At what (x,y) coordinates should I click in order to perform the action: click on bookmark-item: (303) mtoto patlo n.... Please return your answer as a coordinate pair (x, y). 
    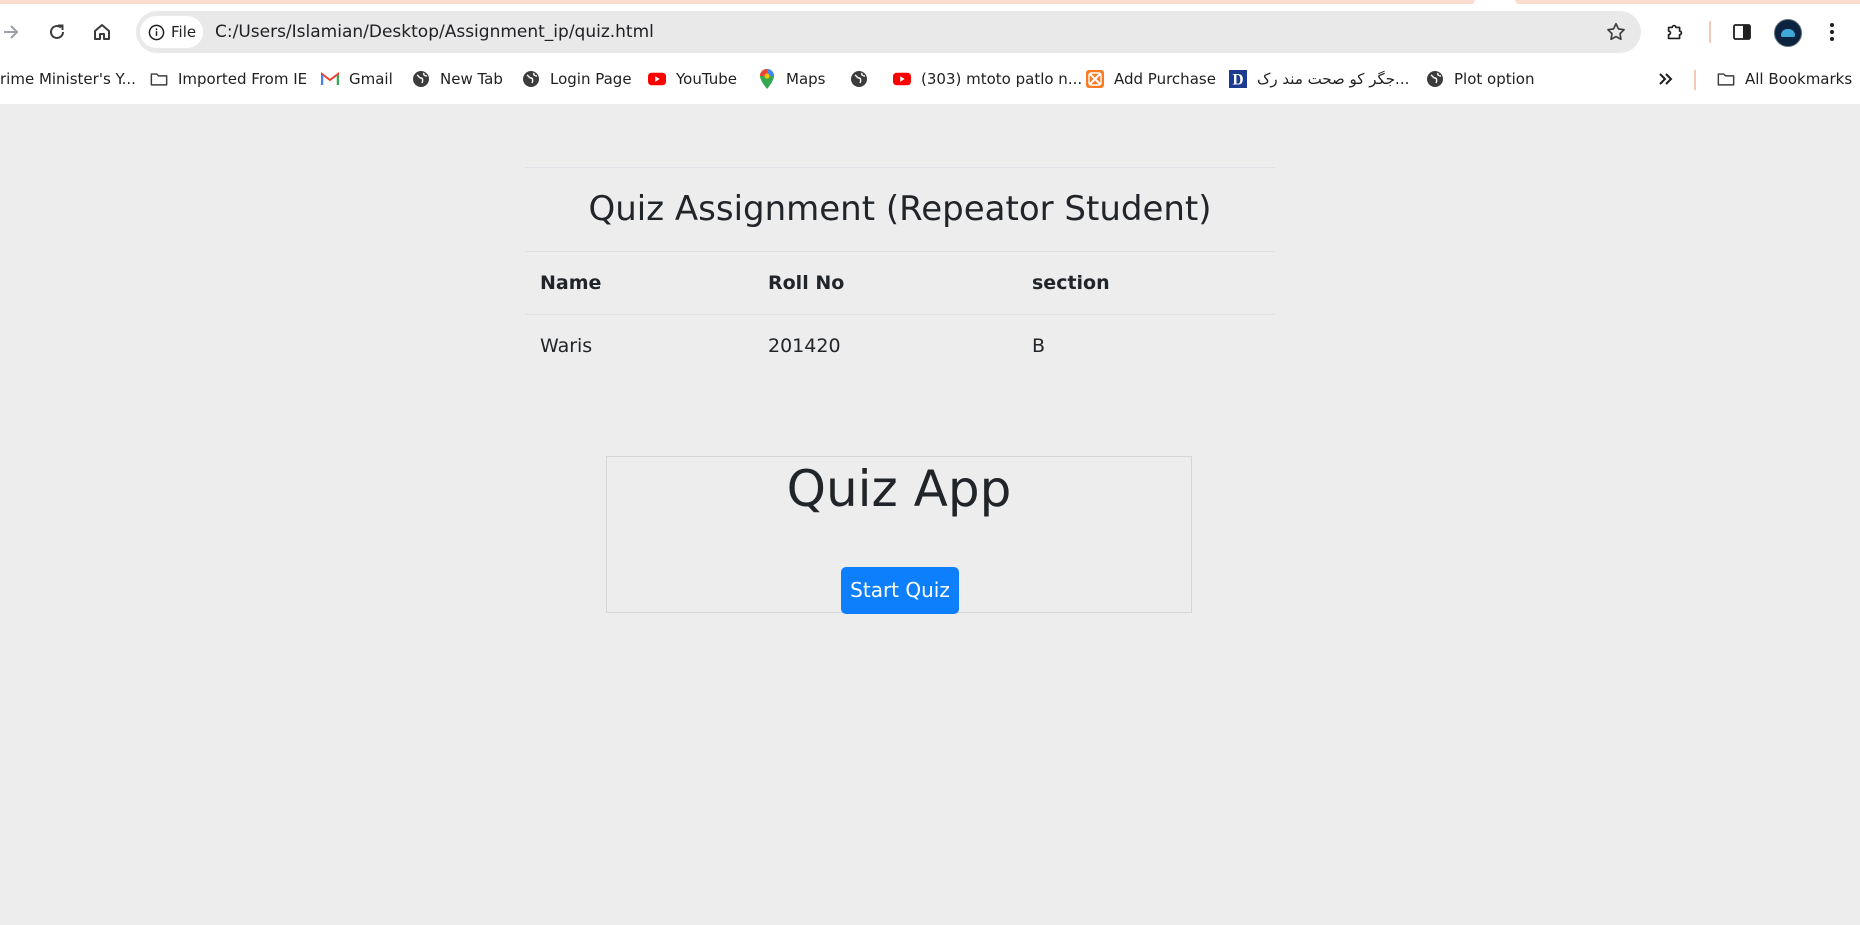
    Looking at the image, I should click on (987, 79).